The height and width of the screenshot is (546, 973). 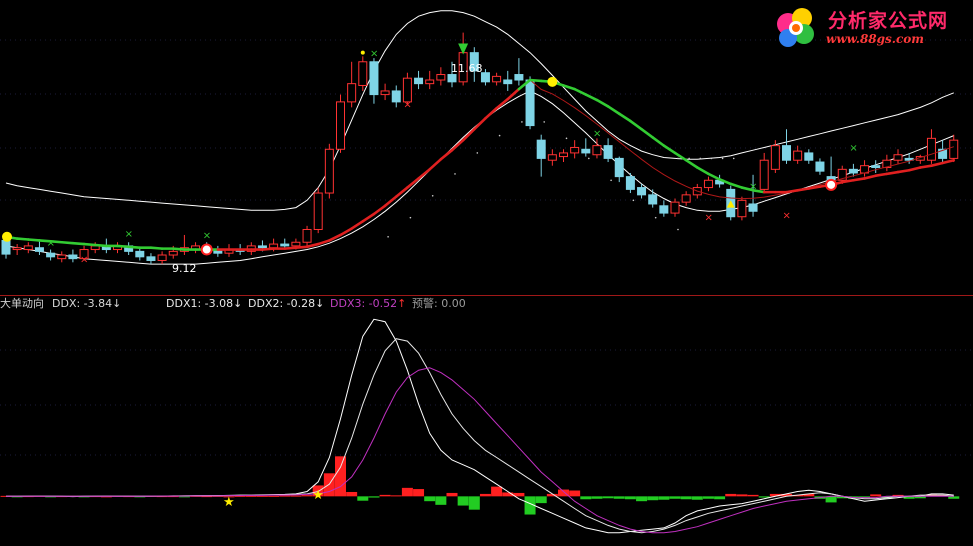 What do you see at coordinates (229, 502) in the screenshot?
I see `star-marker: ★` at bounding box center [229, 502].